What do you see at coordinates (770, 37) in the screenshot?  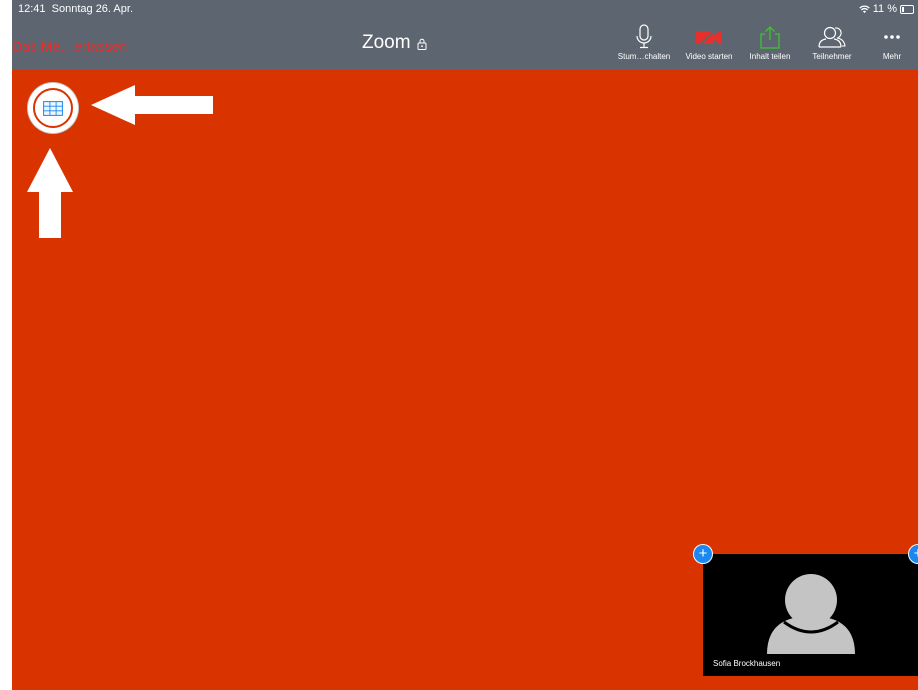 I see `share-icon` at bounding box center [770, 37].